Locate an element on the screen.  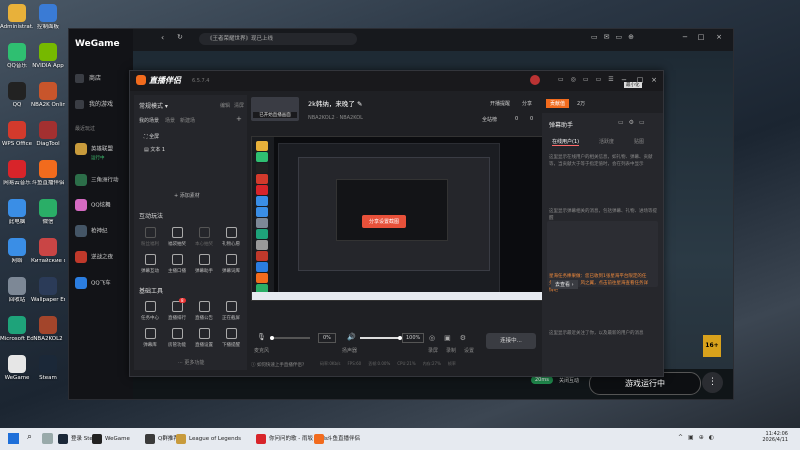
desktop-icon: 网络 is located at coordinates (17, 251).